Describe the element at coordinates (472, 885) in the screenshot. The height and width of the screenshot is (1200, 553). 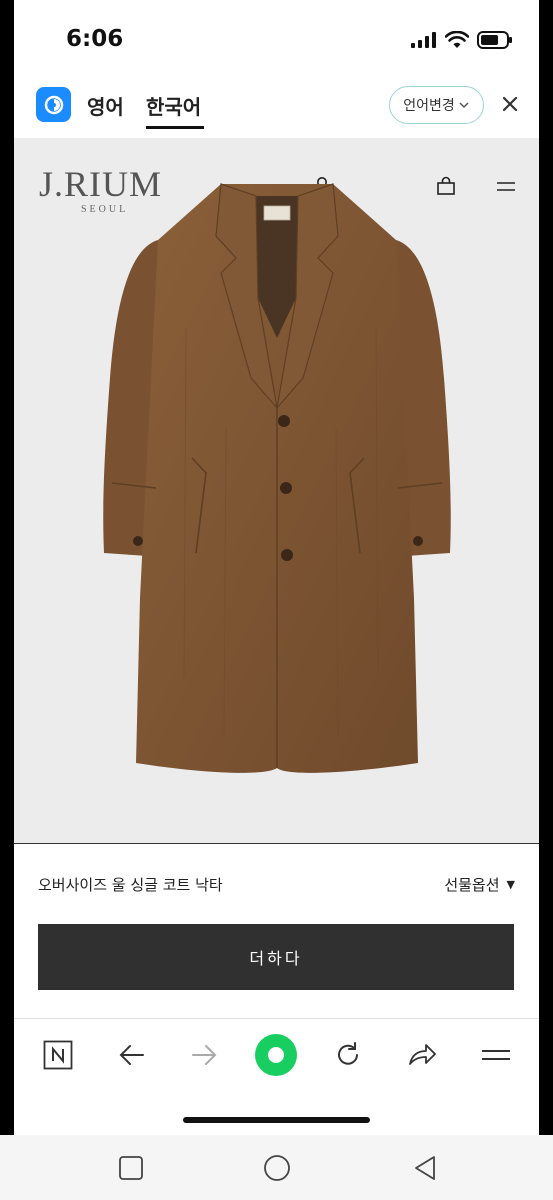
I see `gift-option-label: 선물옵션` at that location.